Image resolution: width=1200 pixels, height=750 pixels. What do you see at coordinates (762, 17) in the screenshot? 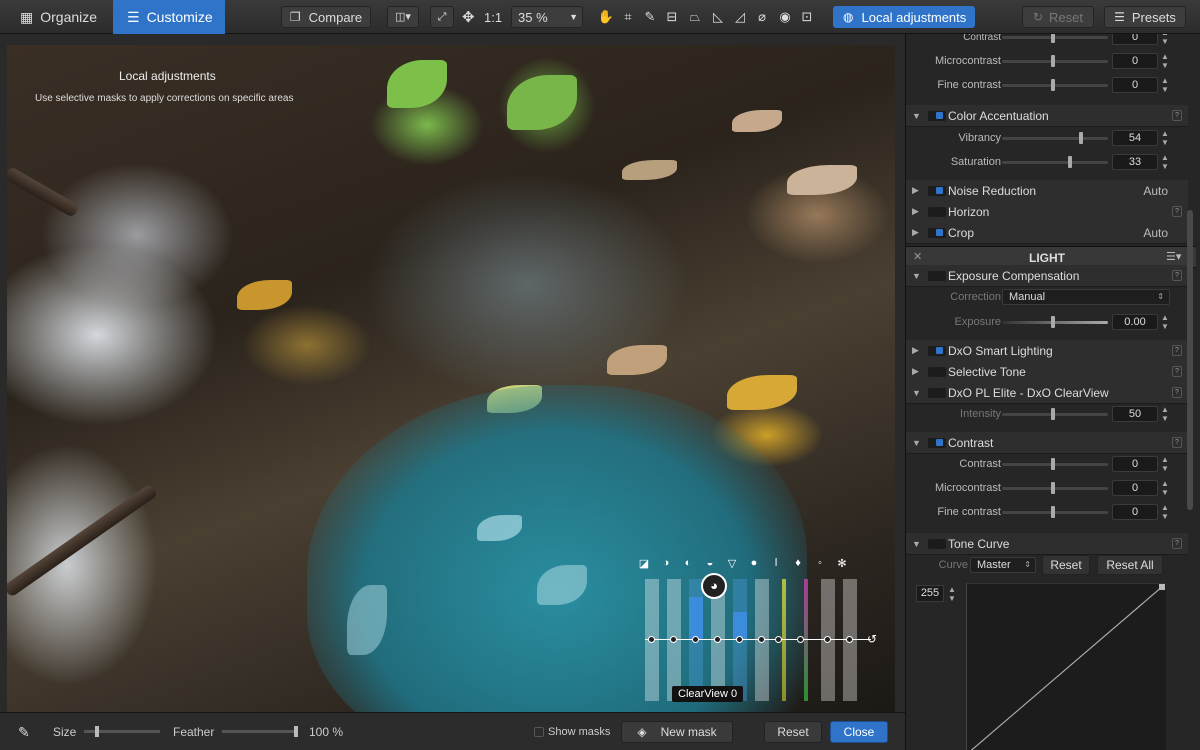
I see `repair-icon: ⌀` at bounding box center [762, 17].